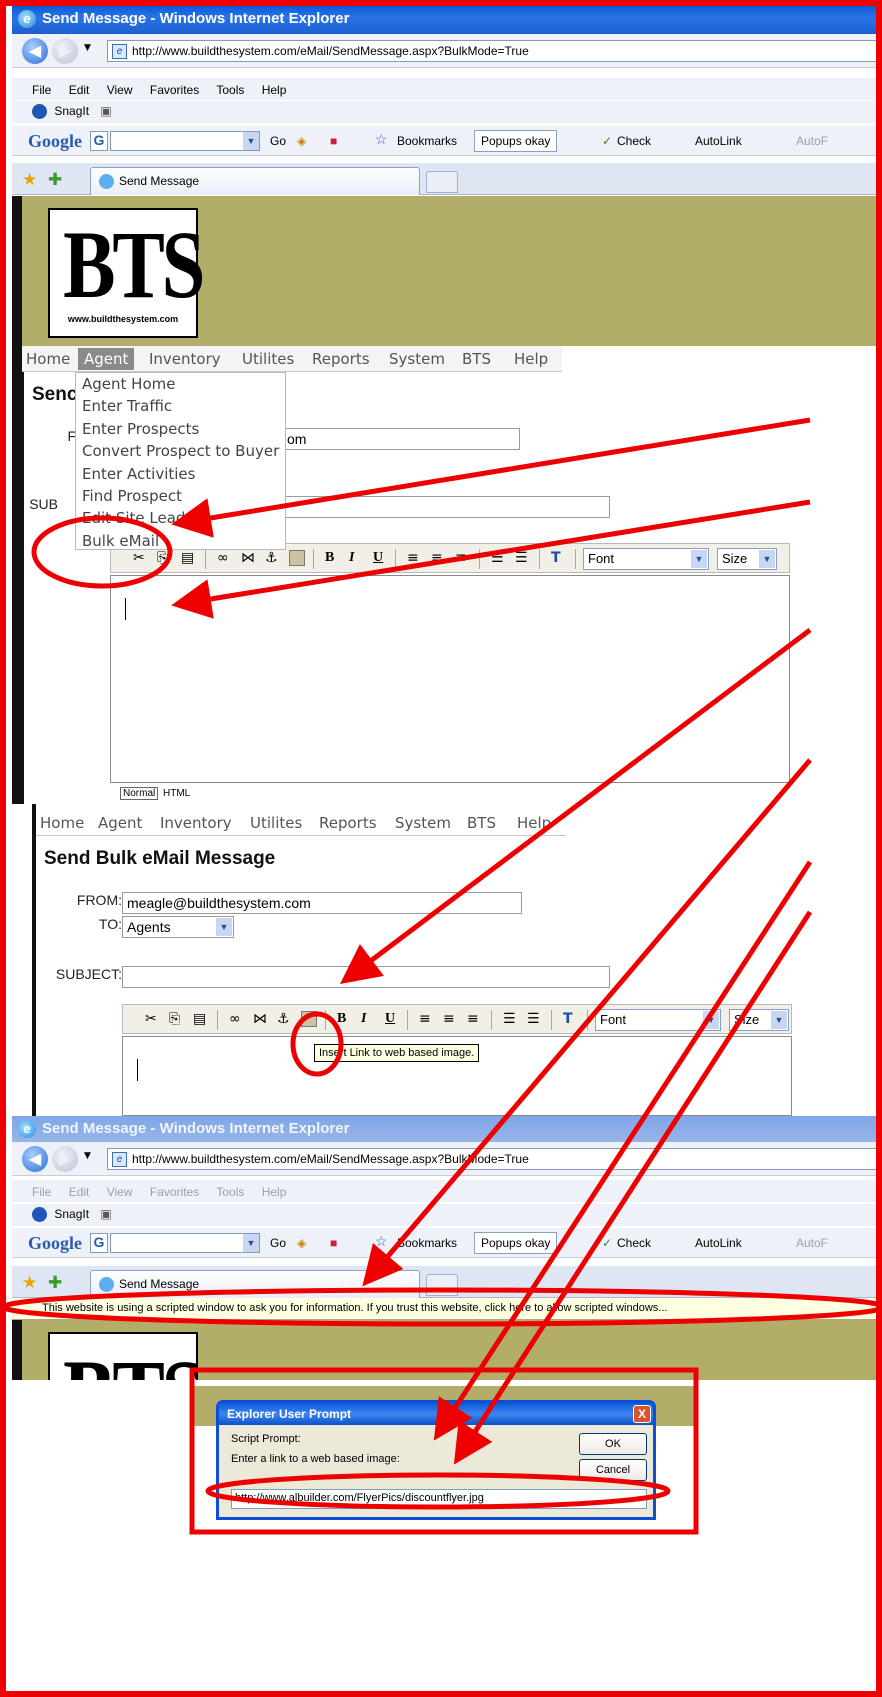  I want to click on google-check-button: Check, so click(634, 141).